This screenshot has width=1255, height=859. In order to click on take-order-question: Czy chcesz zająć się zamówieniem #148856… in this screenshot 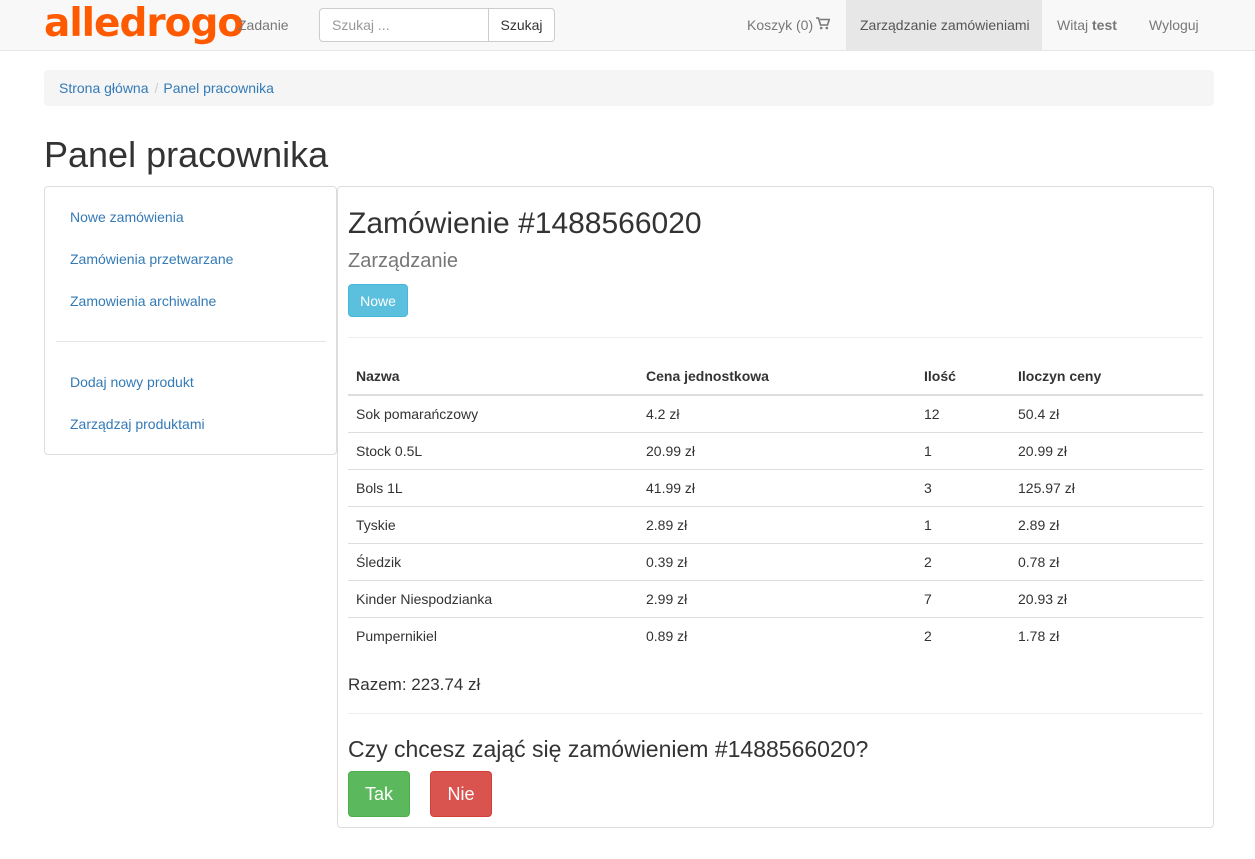, I will do `click(608, 749)`.